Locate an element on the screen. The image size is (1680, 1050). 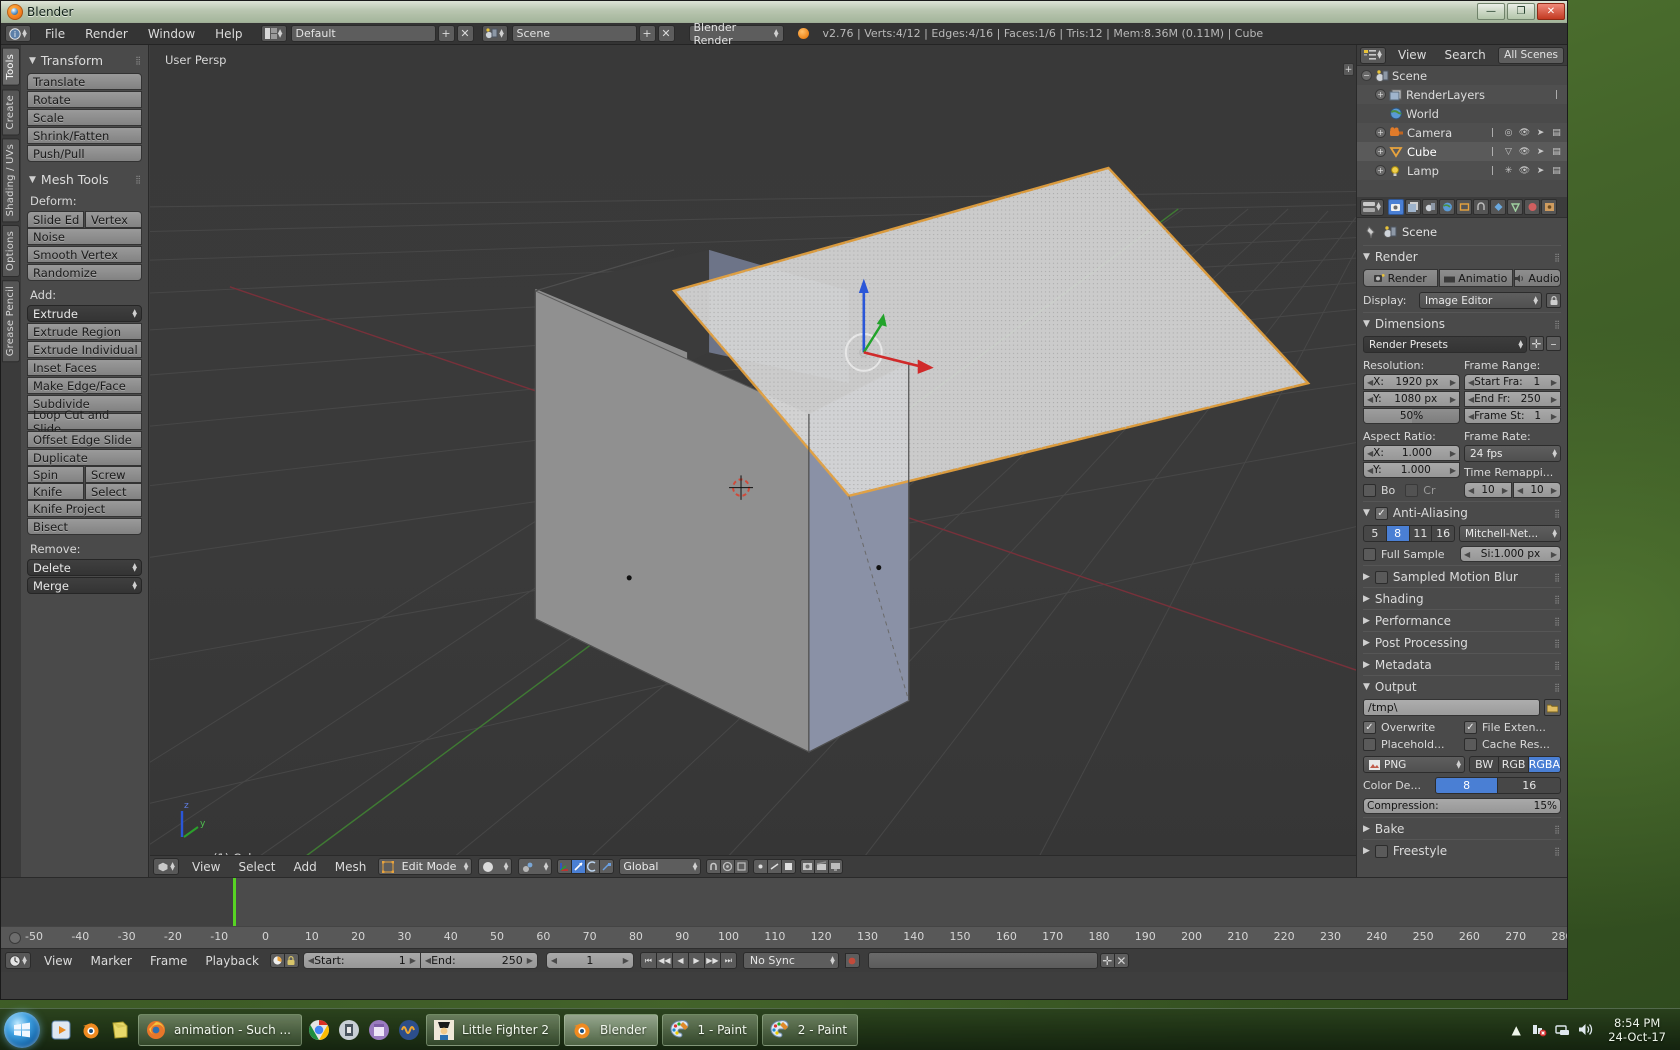
maximize-button: ❐ is located at coordinates (1521, 11).